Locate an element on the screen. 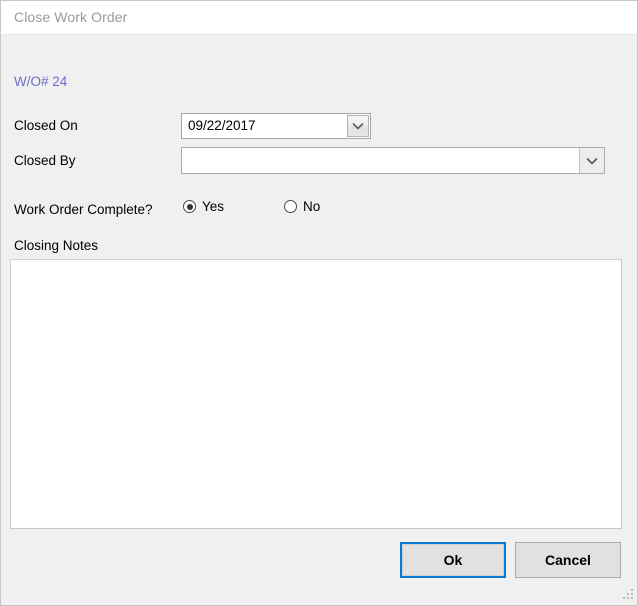 The image size is (638, 606). resize-grip-icon is located at coordinates (627, 595).